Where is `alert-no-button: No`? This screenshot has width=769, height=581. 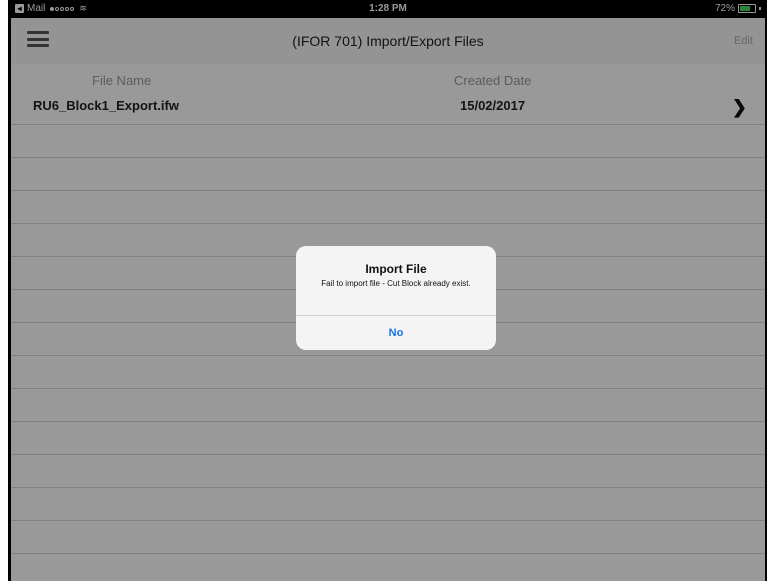
alert-no-button: No is located at coordinates (396, 333).